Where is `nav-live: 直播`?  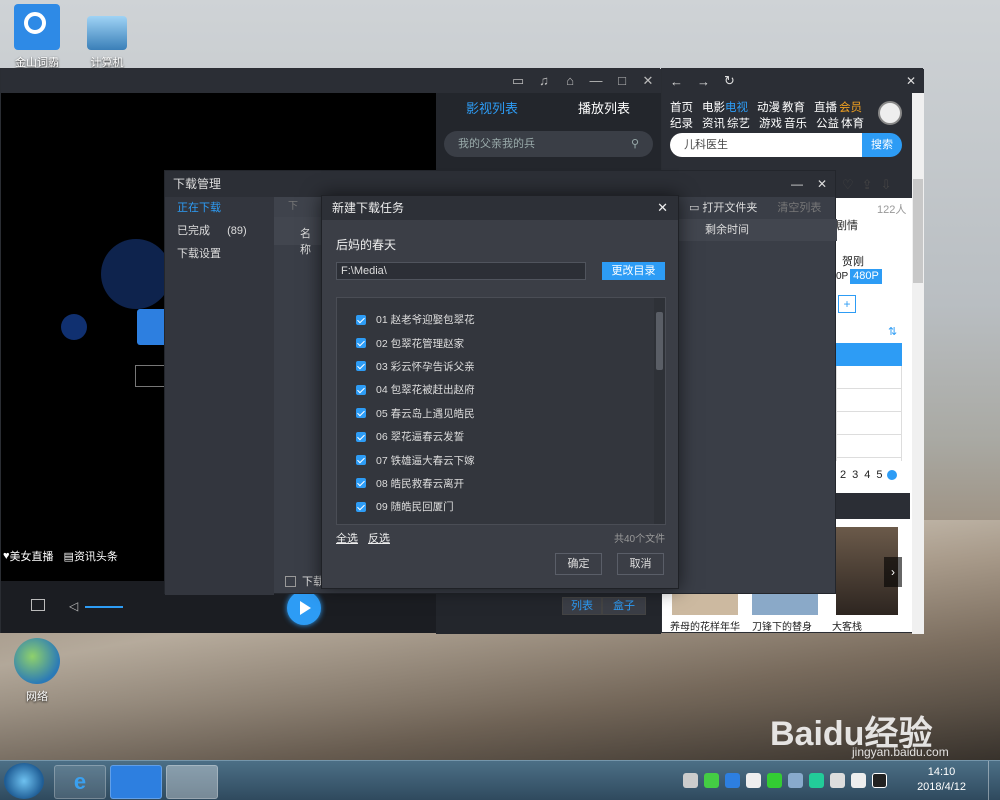
nav-live: 直播 is located at coordinates (825, 108).